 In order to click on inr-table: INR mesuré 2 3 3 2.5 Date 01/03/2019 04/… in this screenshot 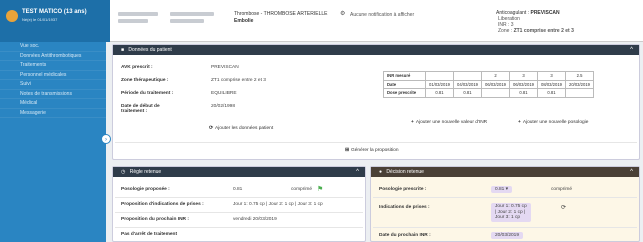, I will do `click(488, 84)`.